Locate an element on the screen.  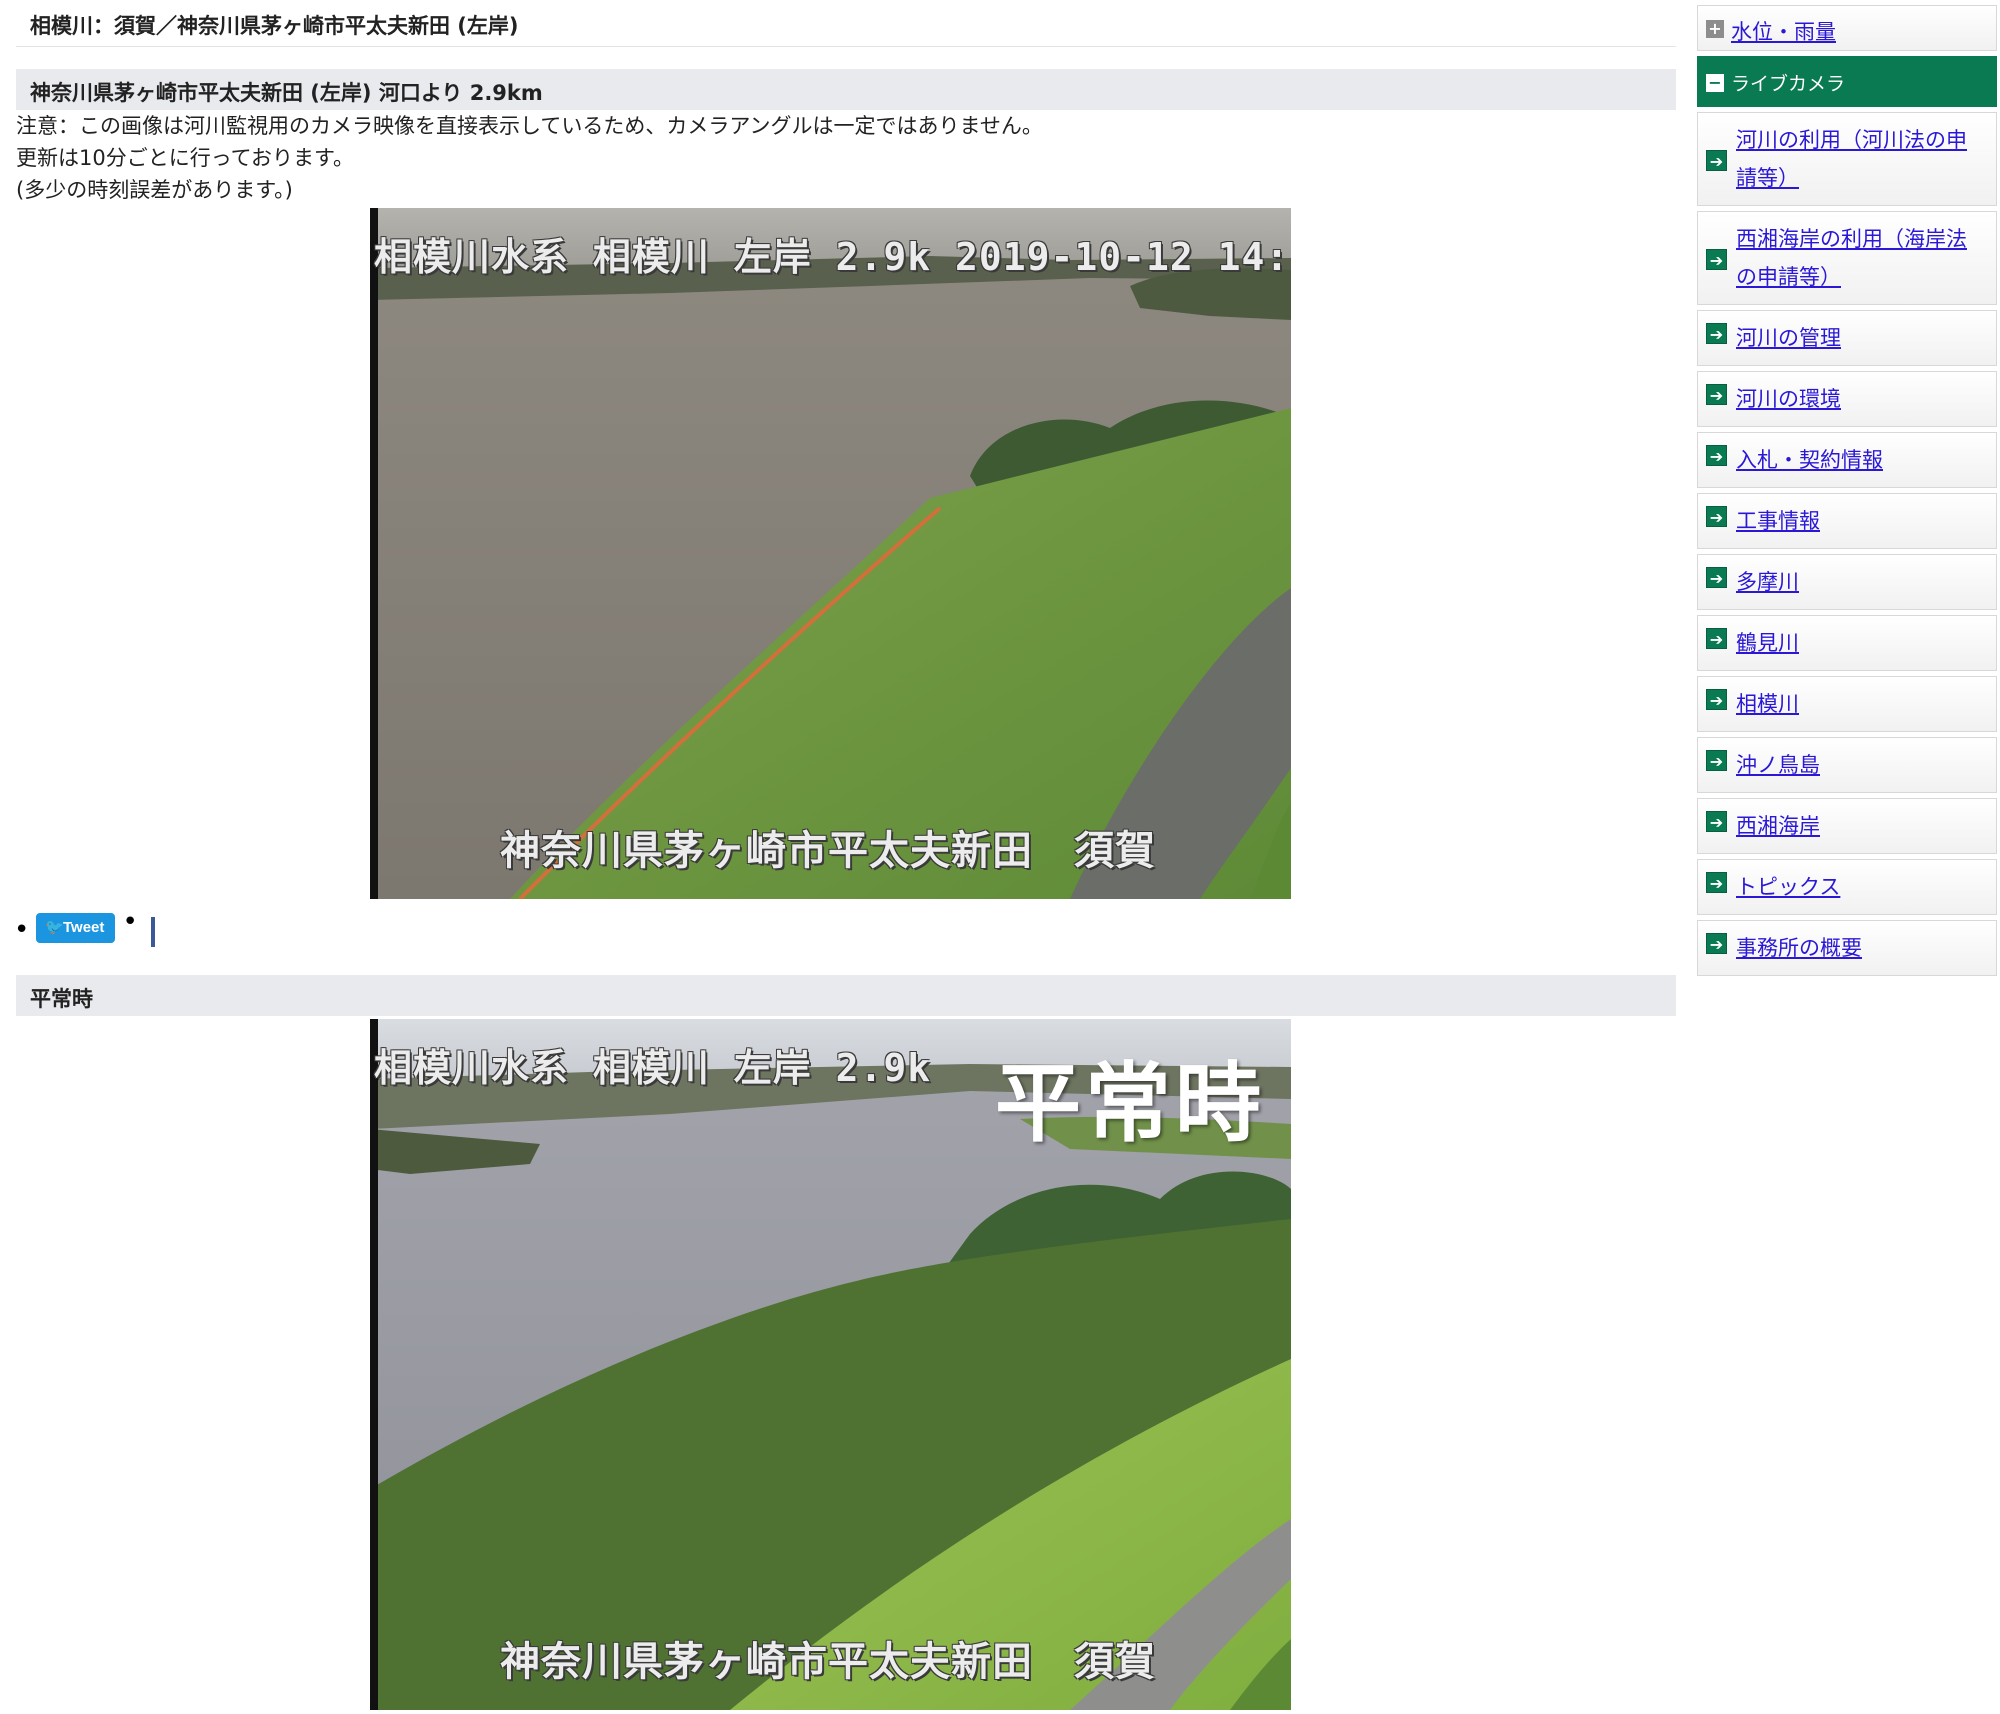
sidebar-link-label-line1: 西湘海岸の利用（海岸法 is located at coordinates (1851, 239).